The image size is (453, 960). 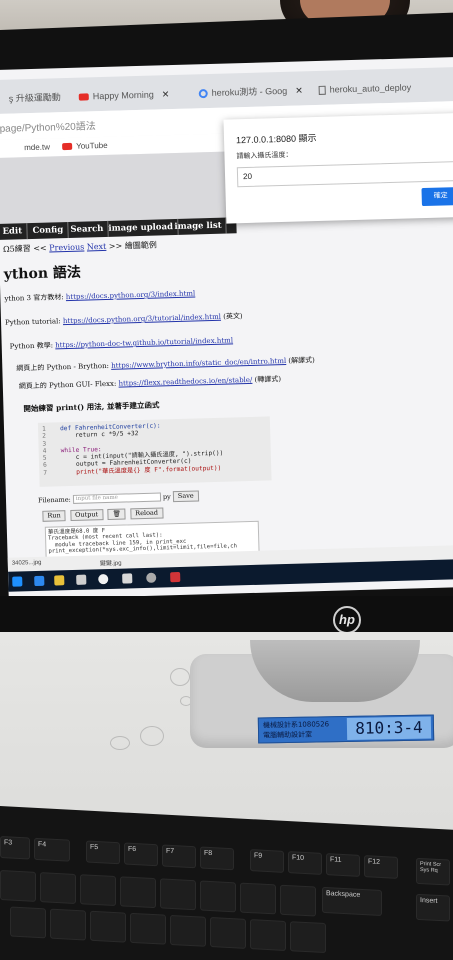 I want to click on filename-label: Filename:, so click(x=54, y=500).